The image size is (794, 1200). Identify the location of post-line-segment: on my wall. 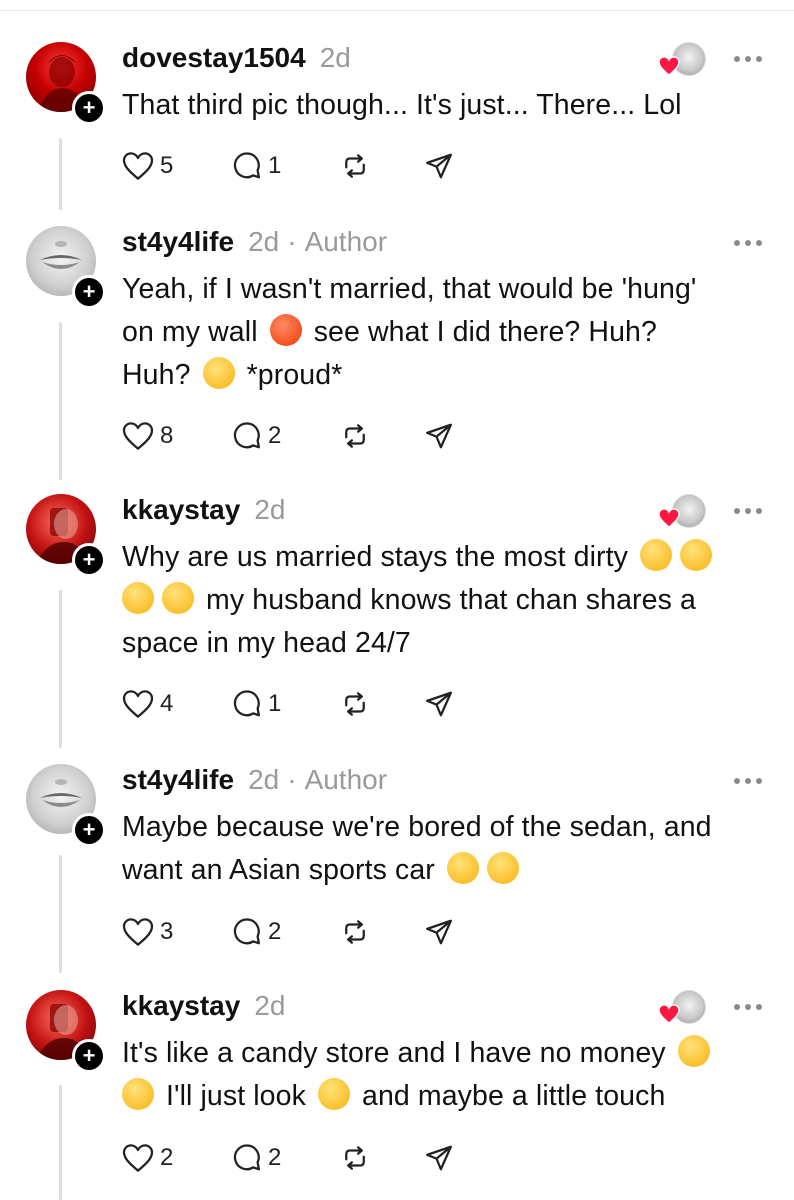
(190, 332).